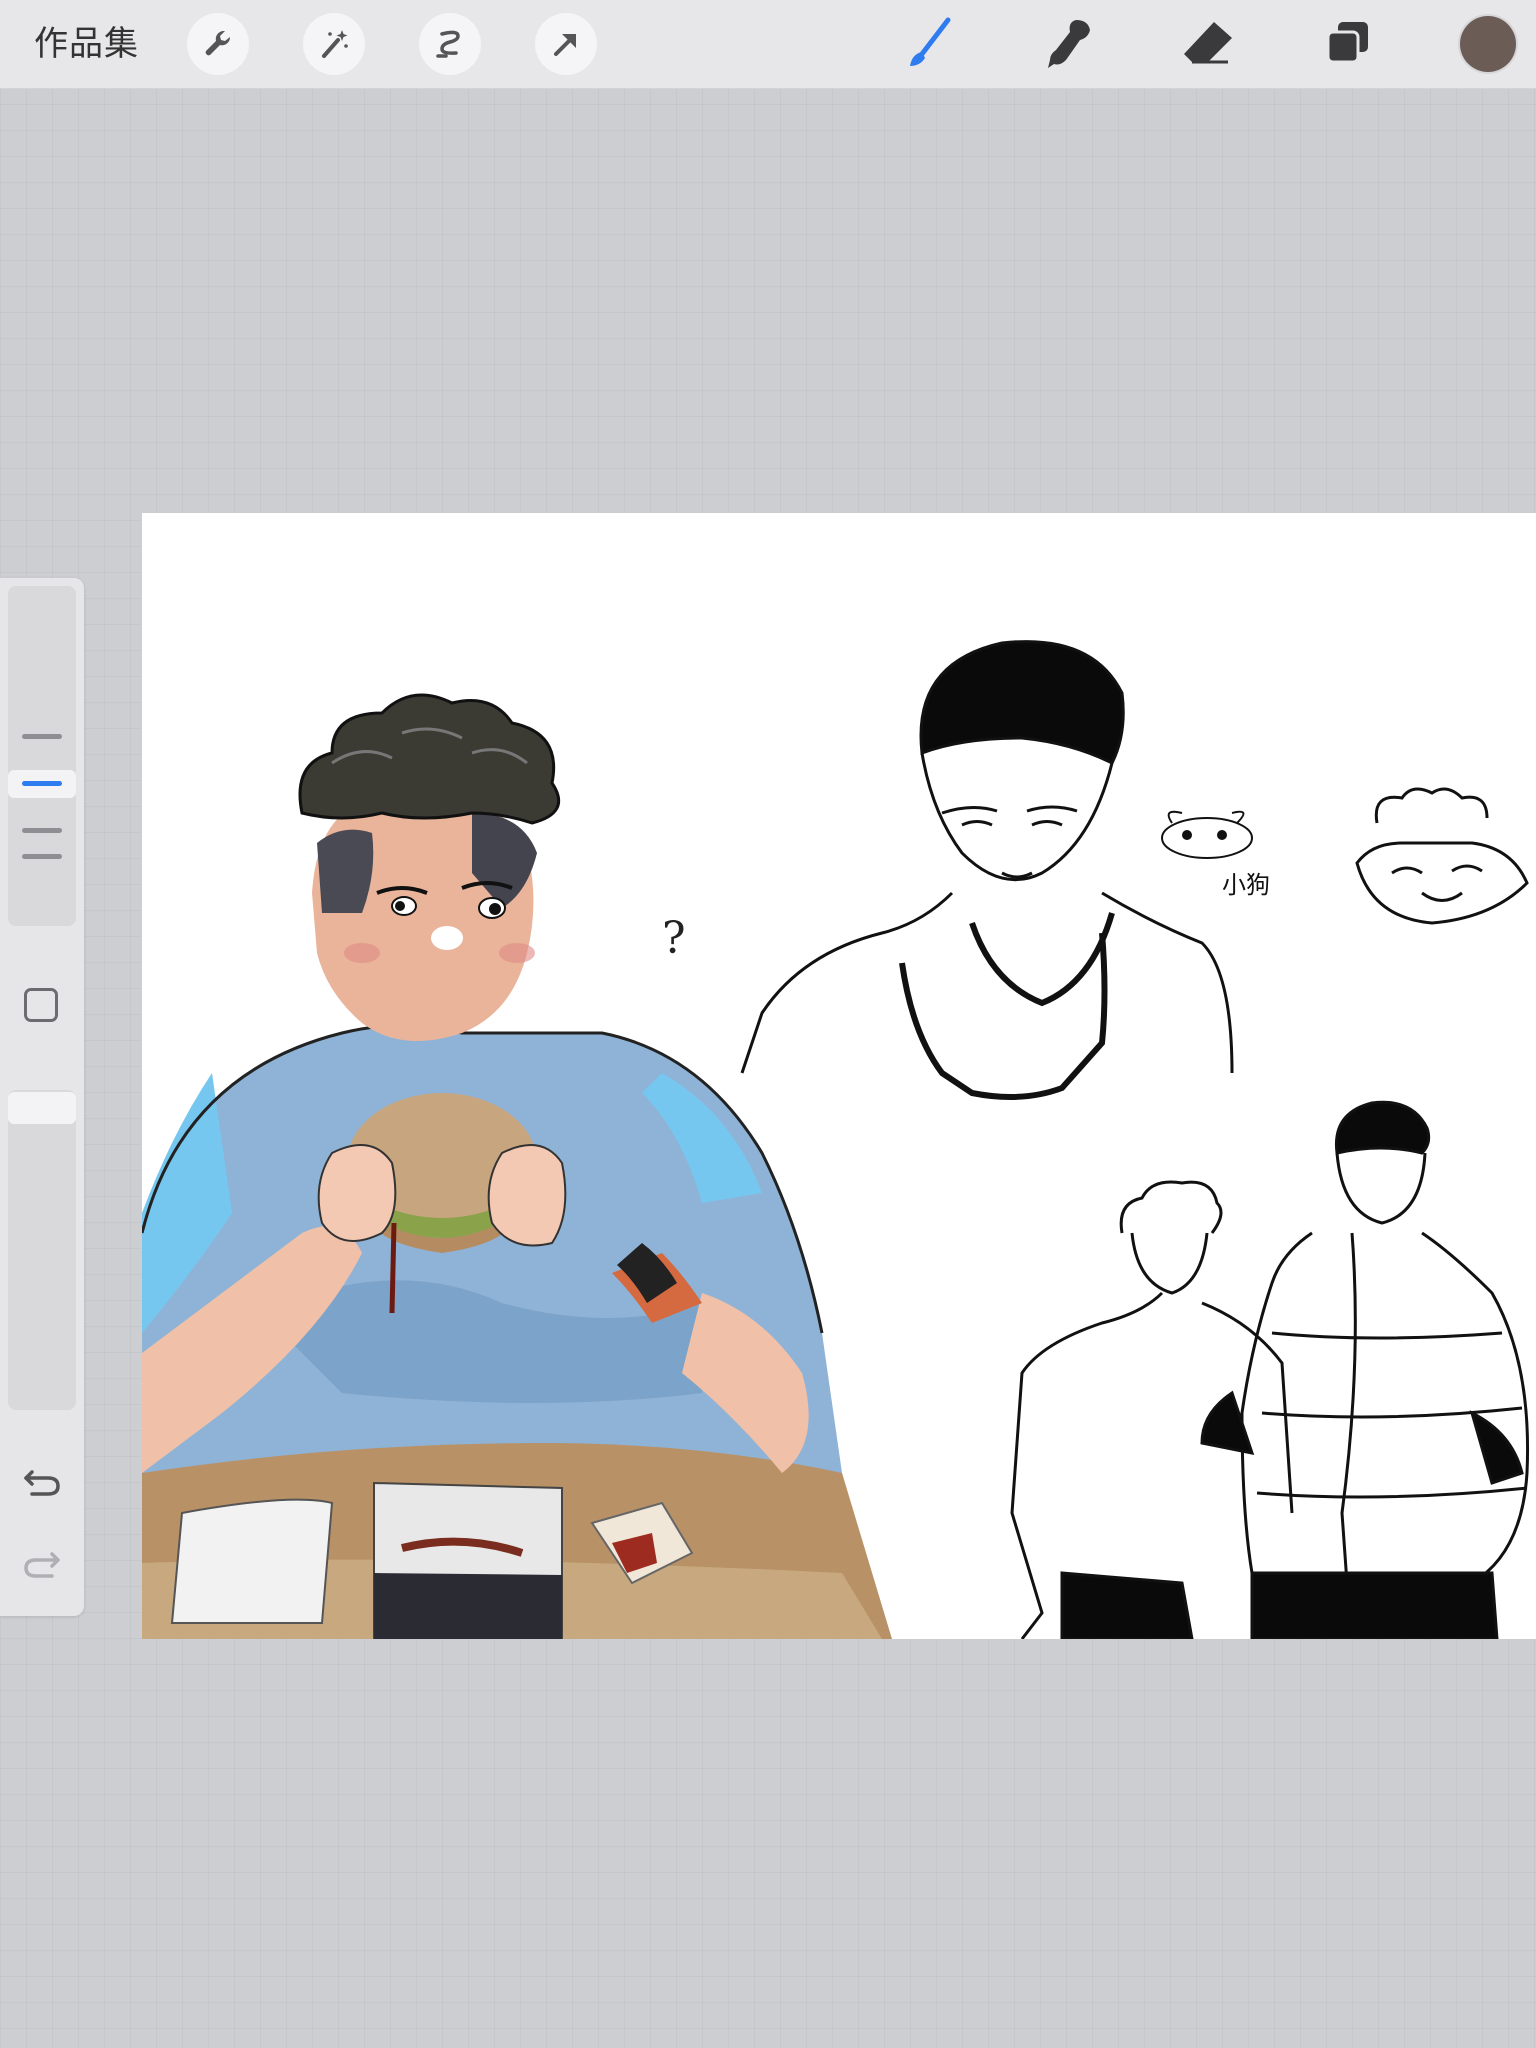 The height and width of the screenshot is (2048, 1536). Describe the element at coordinates (987, 870) in the screenshot. I see `buzzcut-portrait-sketch` at that location.